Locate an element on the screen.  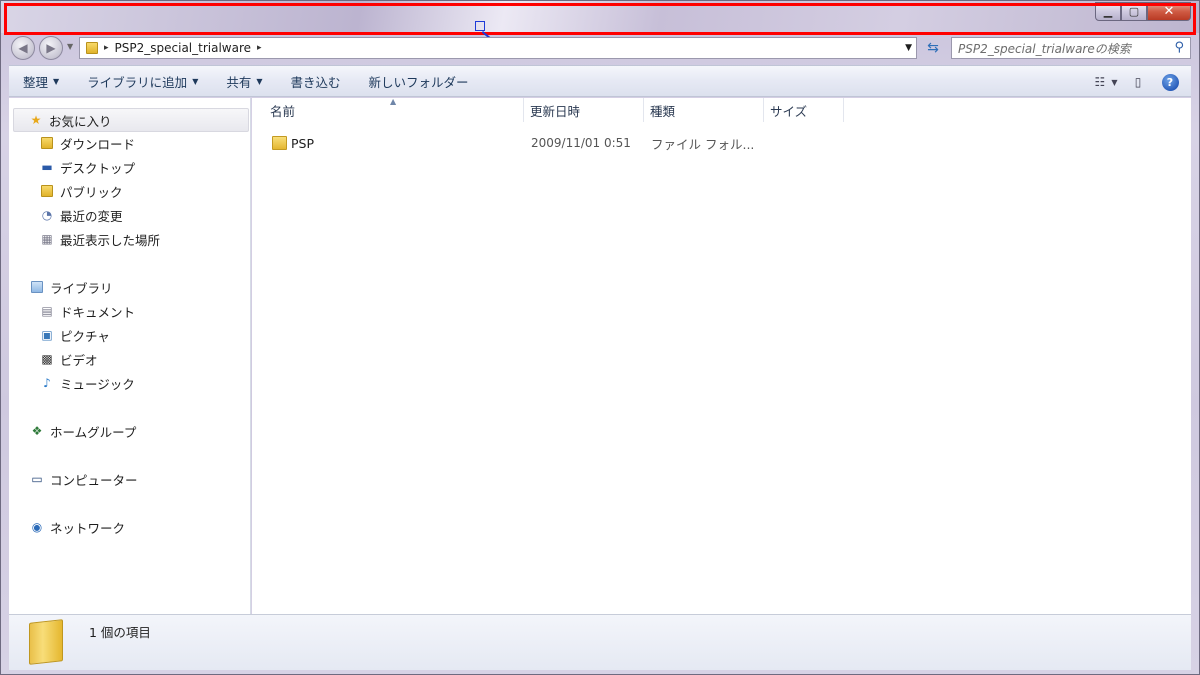
column-date-label: 更新日時 is located at coordinates (555, 111).